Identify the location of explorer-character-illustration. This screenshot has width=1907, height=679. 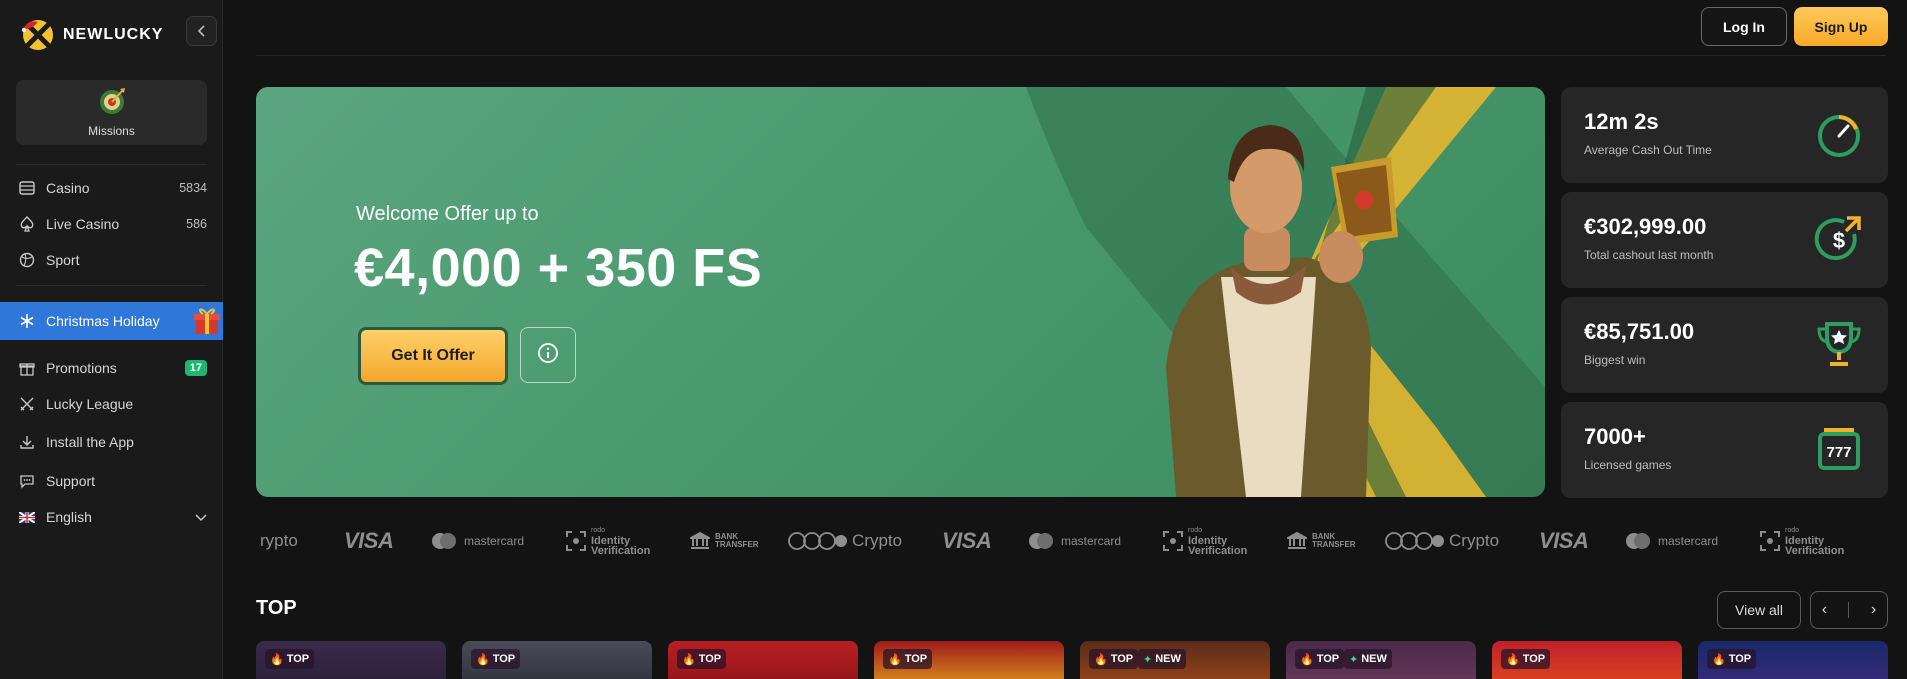
(1282, 311).